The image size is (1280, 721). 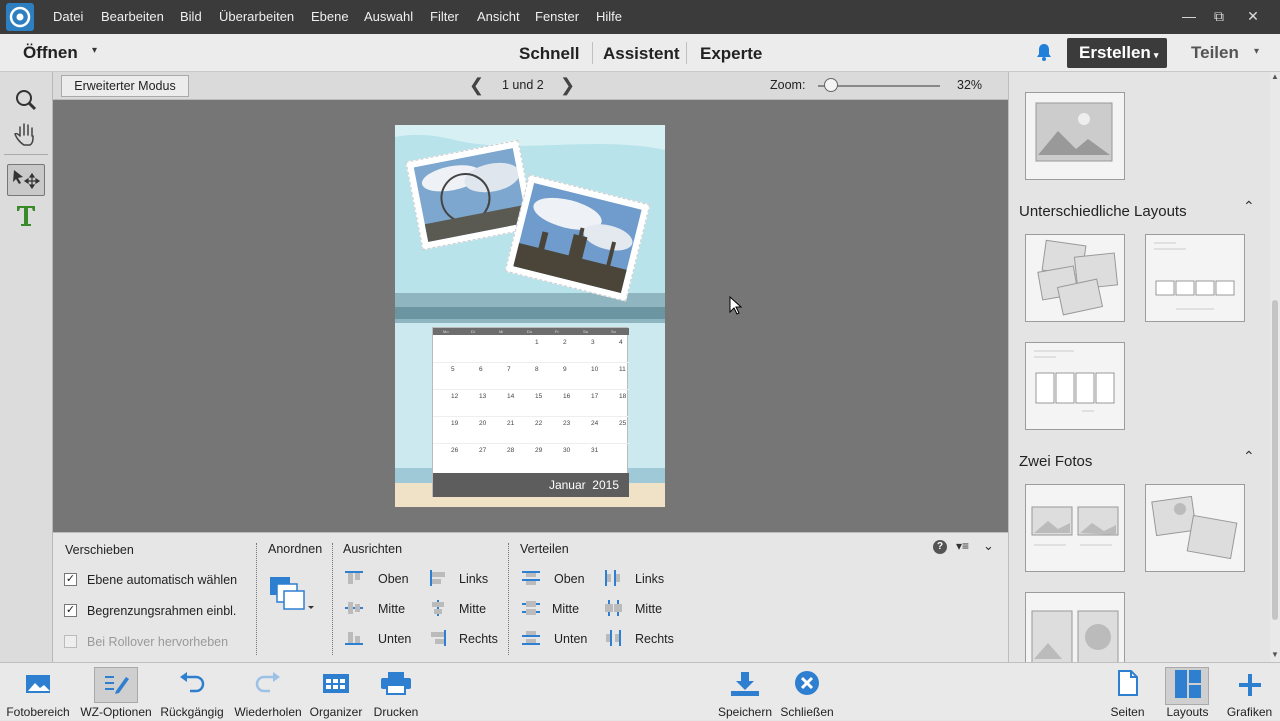 I want to click on calendar-weekday: Fr, so click(x=557, y=331).